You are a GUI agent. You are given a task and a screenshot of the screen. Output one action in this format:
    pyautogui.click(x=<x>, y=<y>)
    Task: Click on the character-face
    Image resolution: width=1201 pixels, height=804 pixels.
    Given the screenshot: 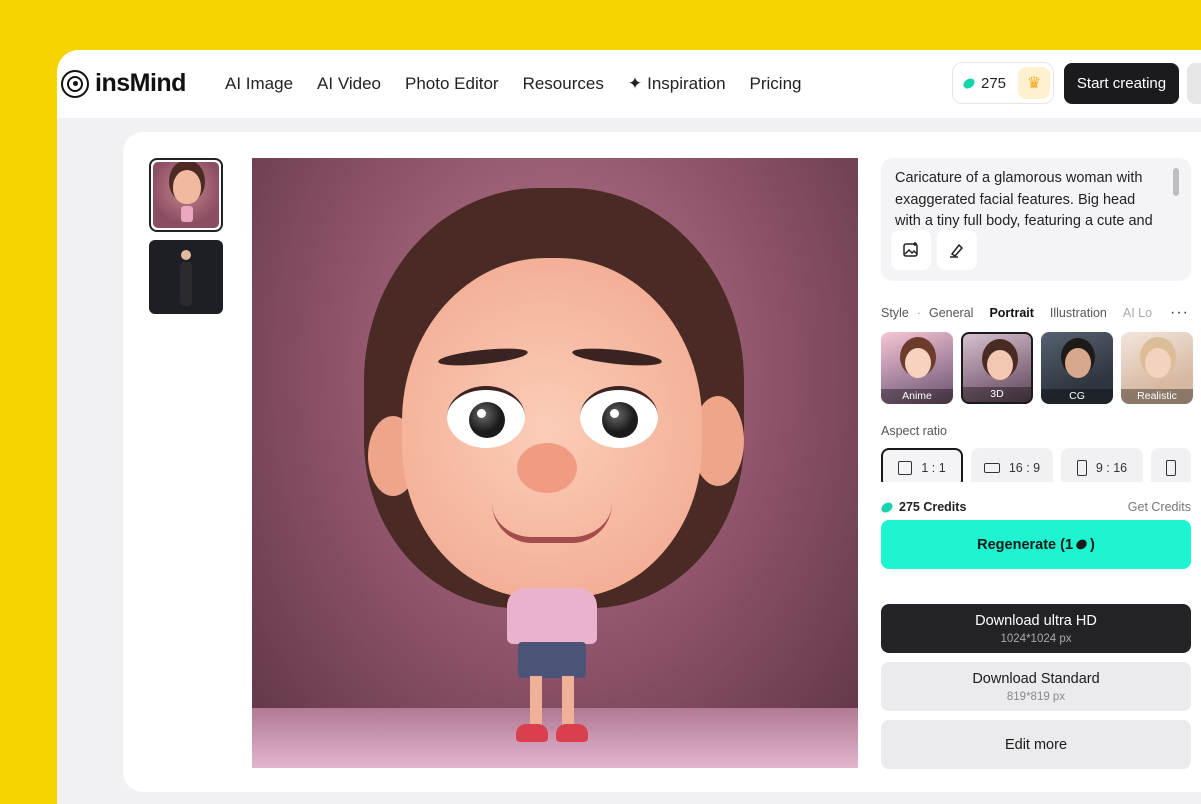 What is the action you would take?
    pyautogui.click(x=552, y=428)
    